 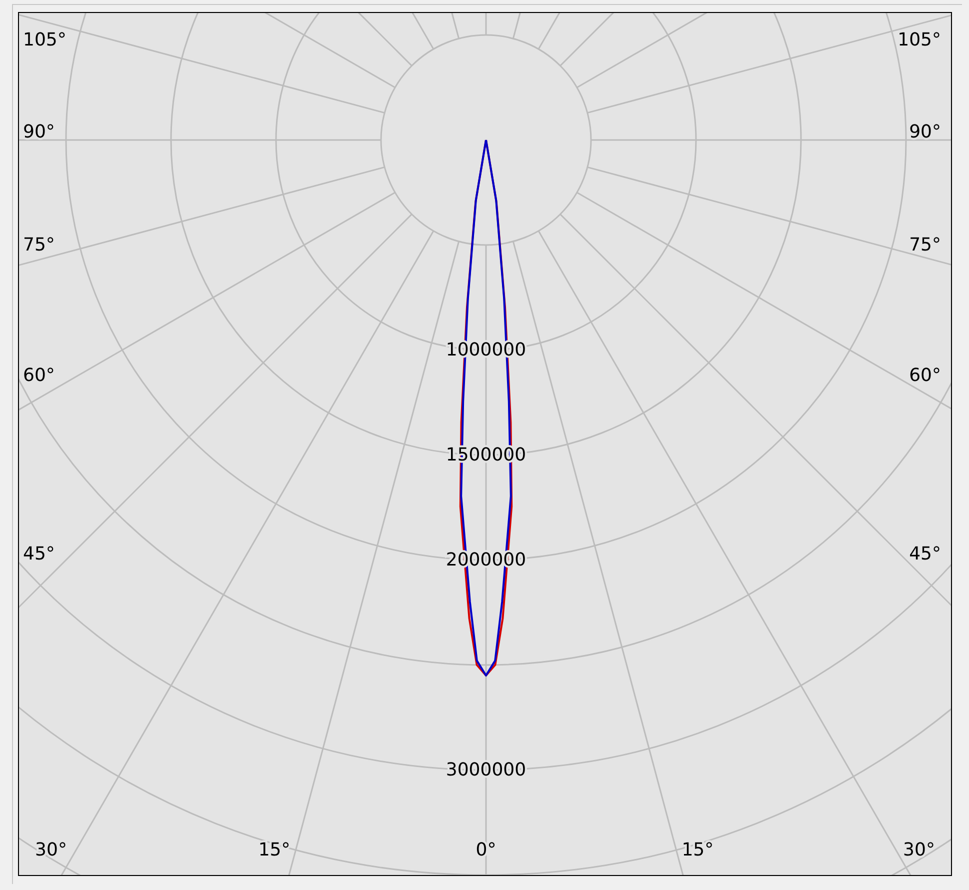 What do you see at coordinates (486, 850) in the screenshot?
I see `angle-label: 0°` at bounding box center [486, 850].